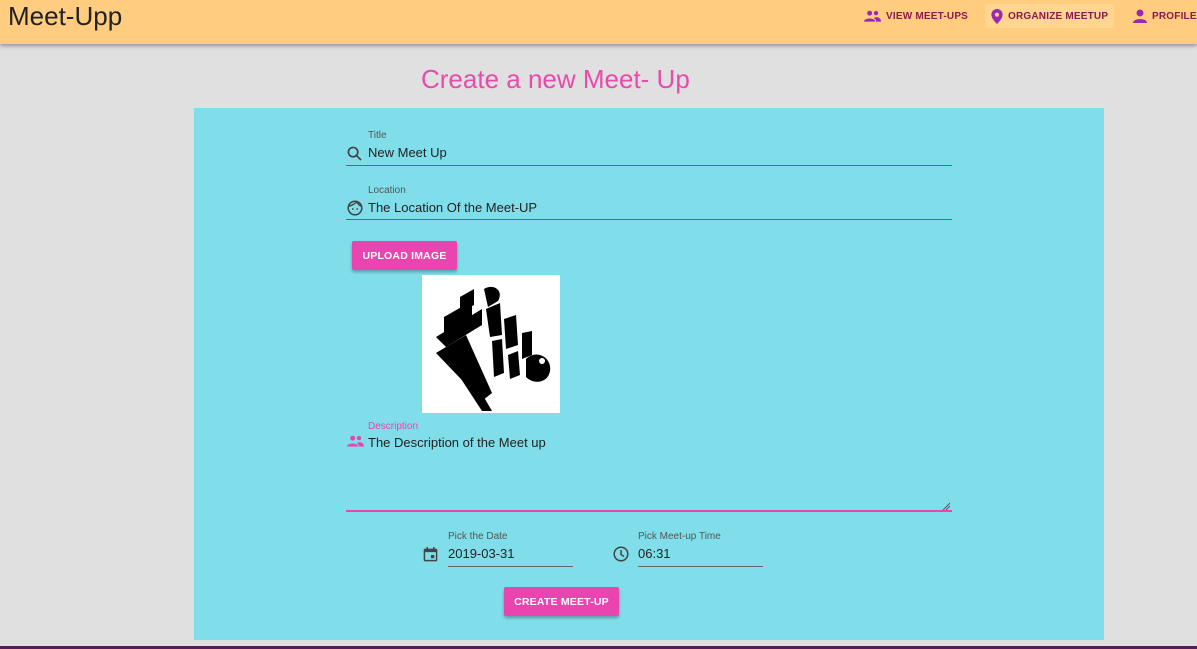  What do you see at coordinates (621, 554) in the screenshot?
I see `clock-icon` at bounding box center [621, 554].